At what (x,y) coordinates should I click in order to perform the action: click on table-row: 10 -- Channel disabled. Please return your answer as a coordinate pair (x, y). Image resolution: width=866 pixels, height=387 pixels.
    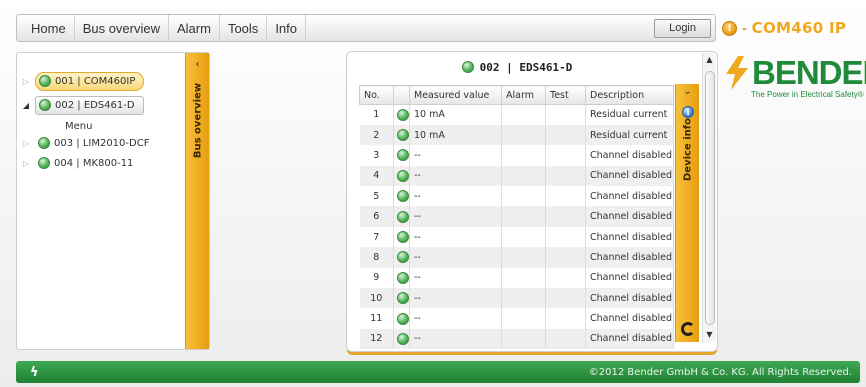
    Looking at the image, I should click on (516, 298).